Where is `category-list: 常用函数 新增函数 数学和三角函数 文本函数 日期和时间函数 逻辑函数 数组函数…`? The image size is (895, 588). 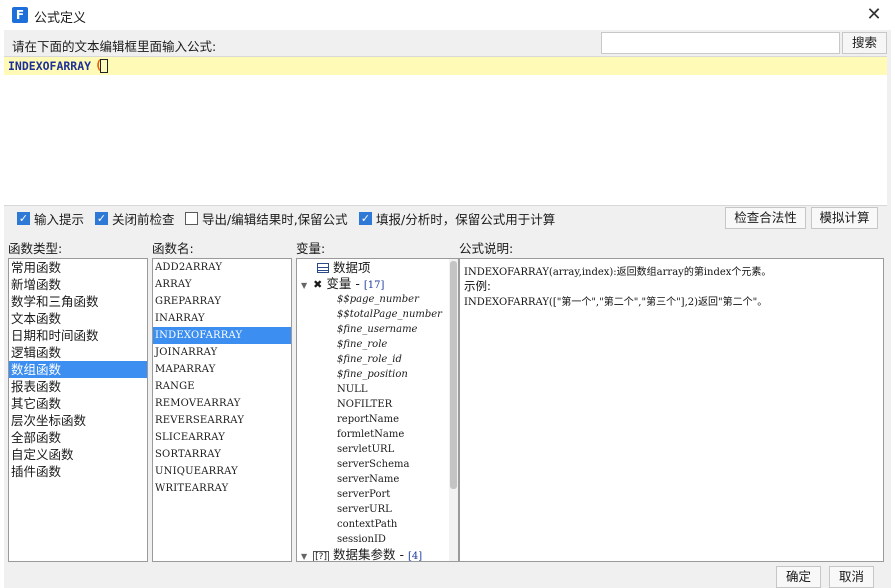 category-list: 常用函数 新增函数 数学和三角函数 文本函数 日期和时间函数 逻辑函数 数组函数… is located at coordinates (78, 410).